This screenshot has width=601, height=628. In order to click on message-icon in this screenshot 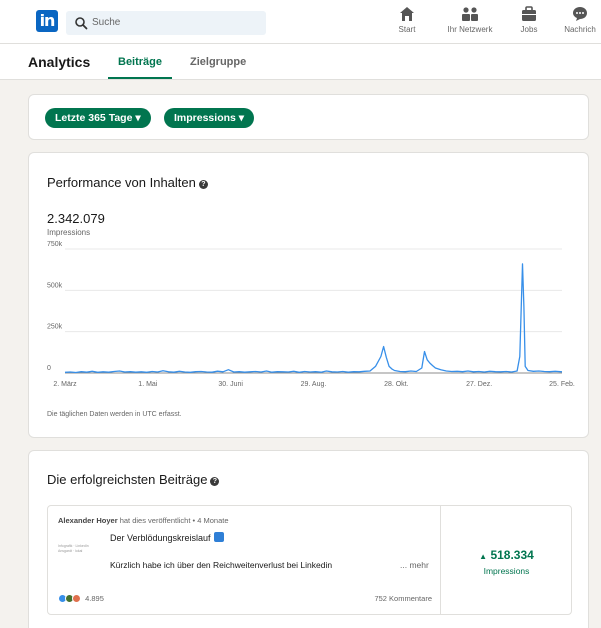, I will do `click(580, 14)`.